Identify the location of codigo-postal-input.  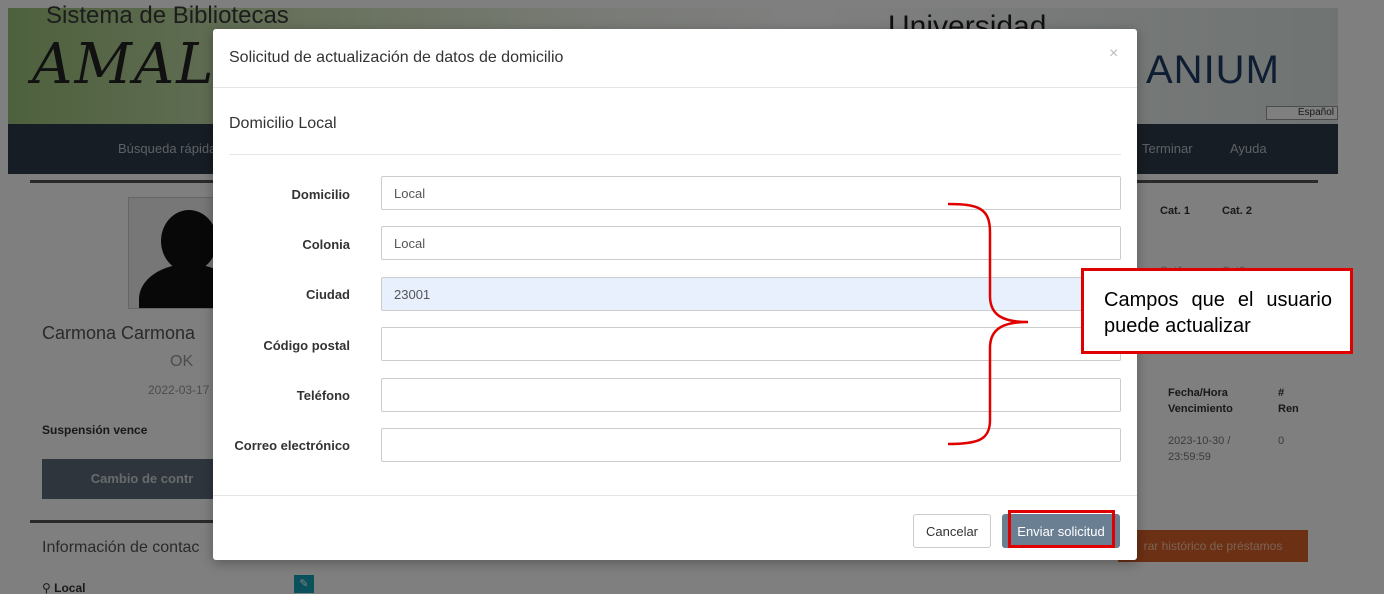
(751, 344).